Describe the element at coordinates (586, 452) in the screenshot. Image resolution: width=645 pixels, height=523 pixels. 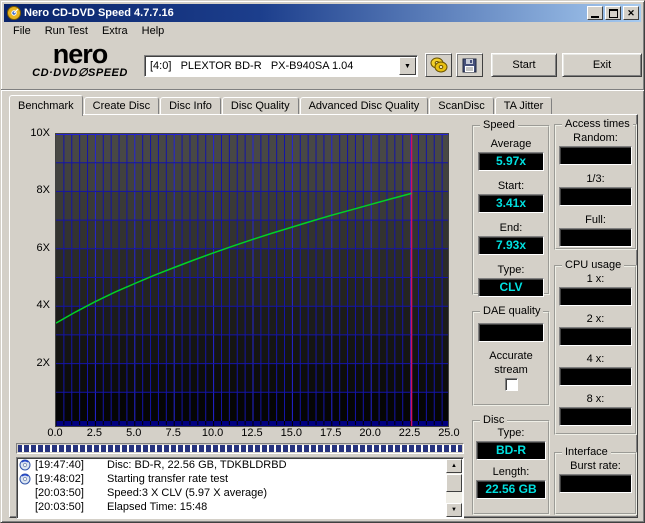
I see `panel-title: Interface` at that location.